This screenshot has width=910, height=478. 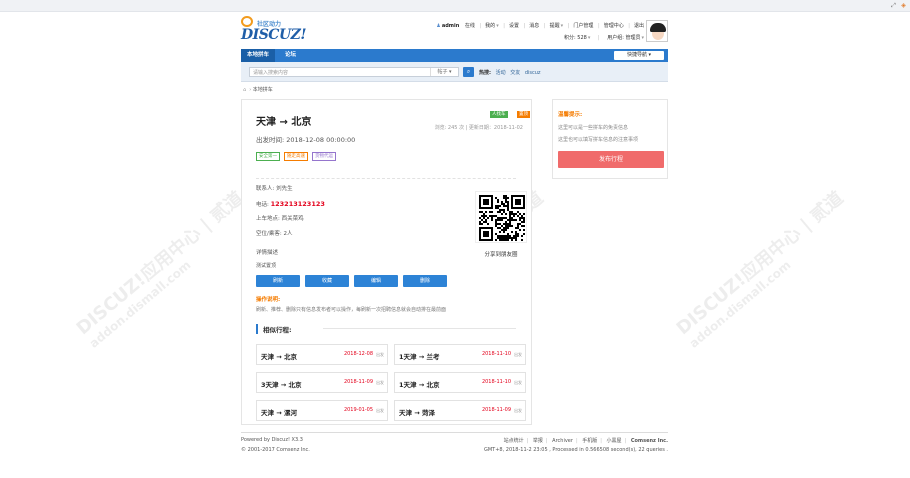 I want to click on nav-my: 我的, so click(x=490, y=26).